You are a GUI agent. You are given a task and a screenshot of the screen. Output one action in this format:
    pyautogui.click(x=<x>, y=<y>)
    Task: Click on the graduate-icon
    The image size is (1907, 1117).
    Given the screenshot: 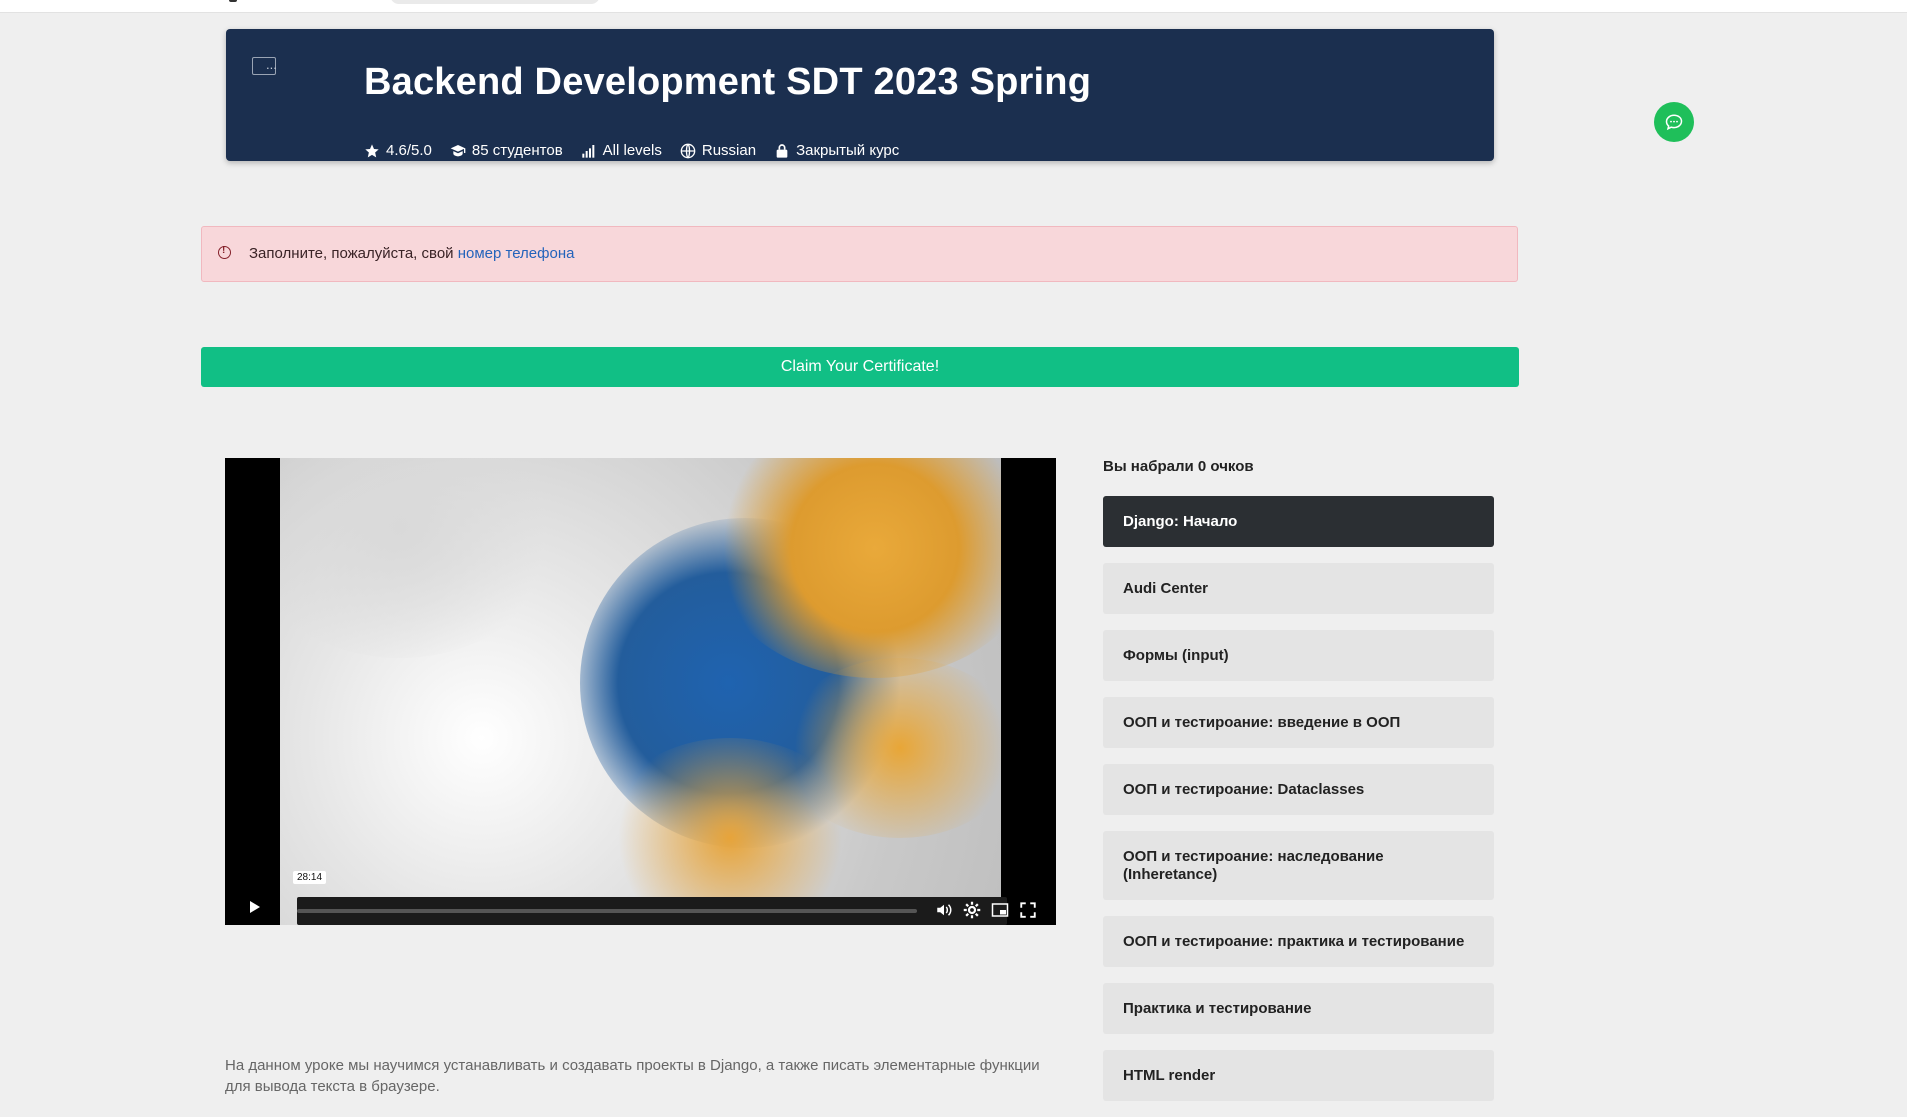 What is the action you would take?
    pyautogui.click(x=458, y=150)
    